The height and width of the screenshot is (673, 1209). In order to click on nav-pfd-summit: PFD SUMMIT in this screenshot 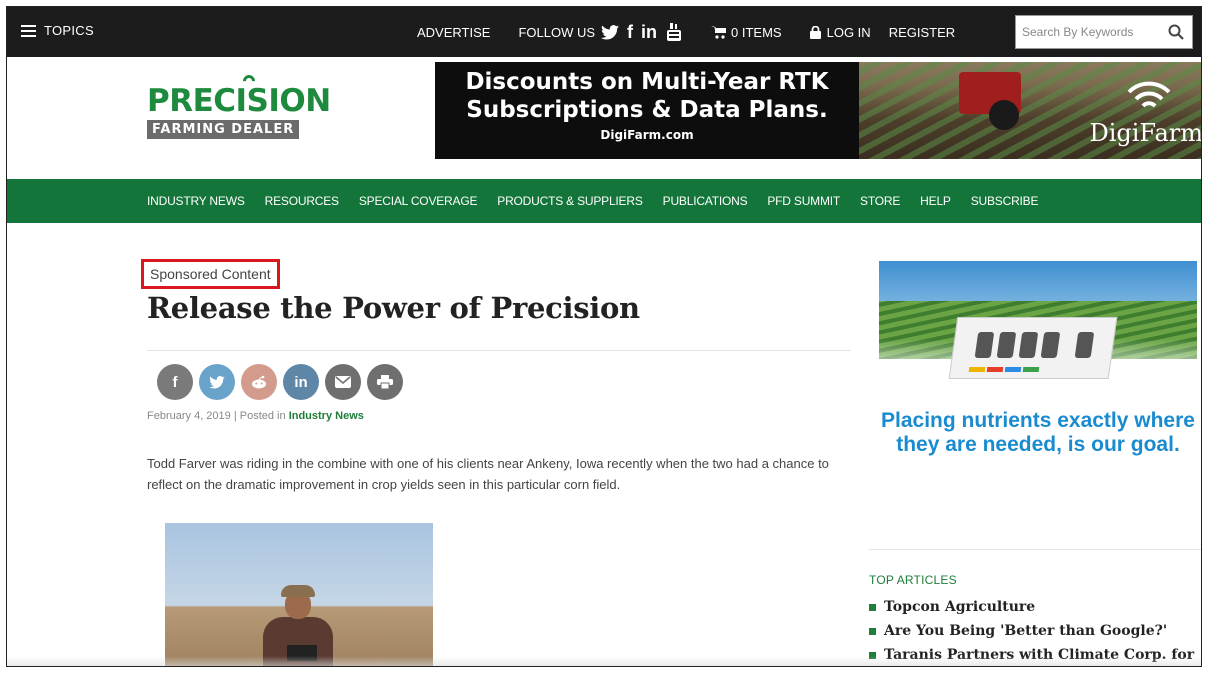, I will do `click(803, 201)`.